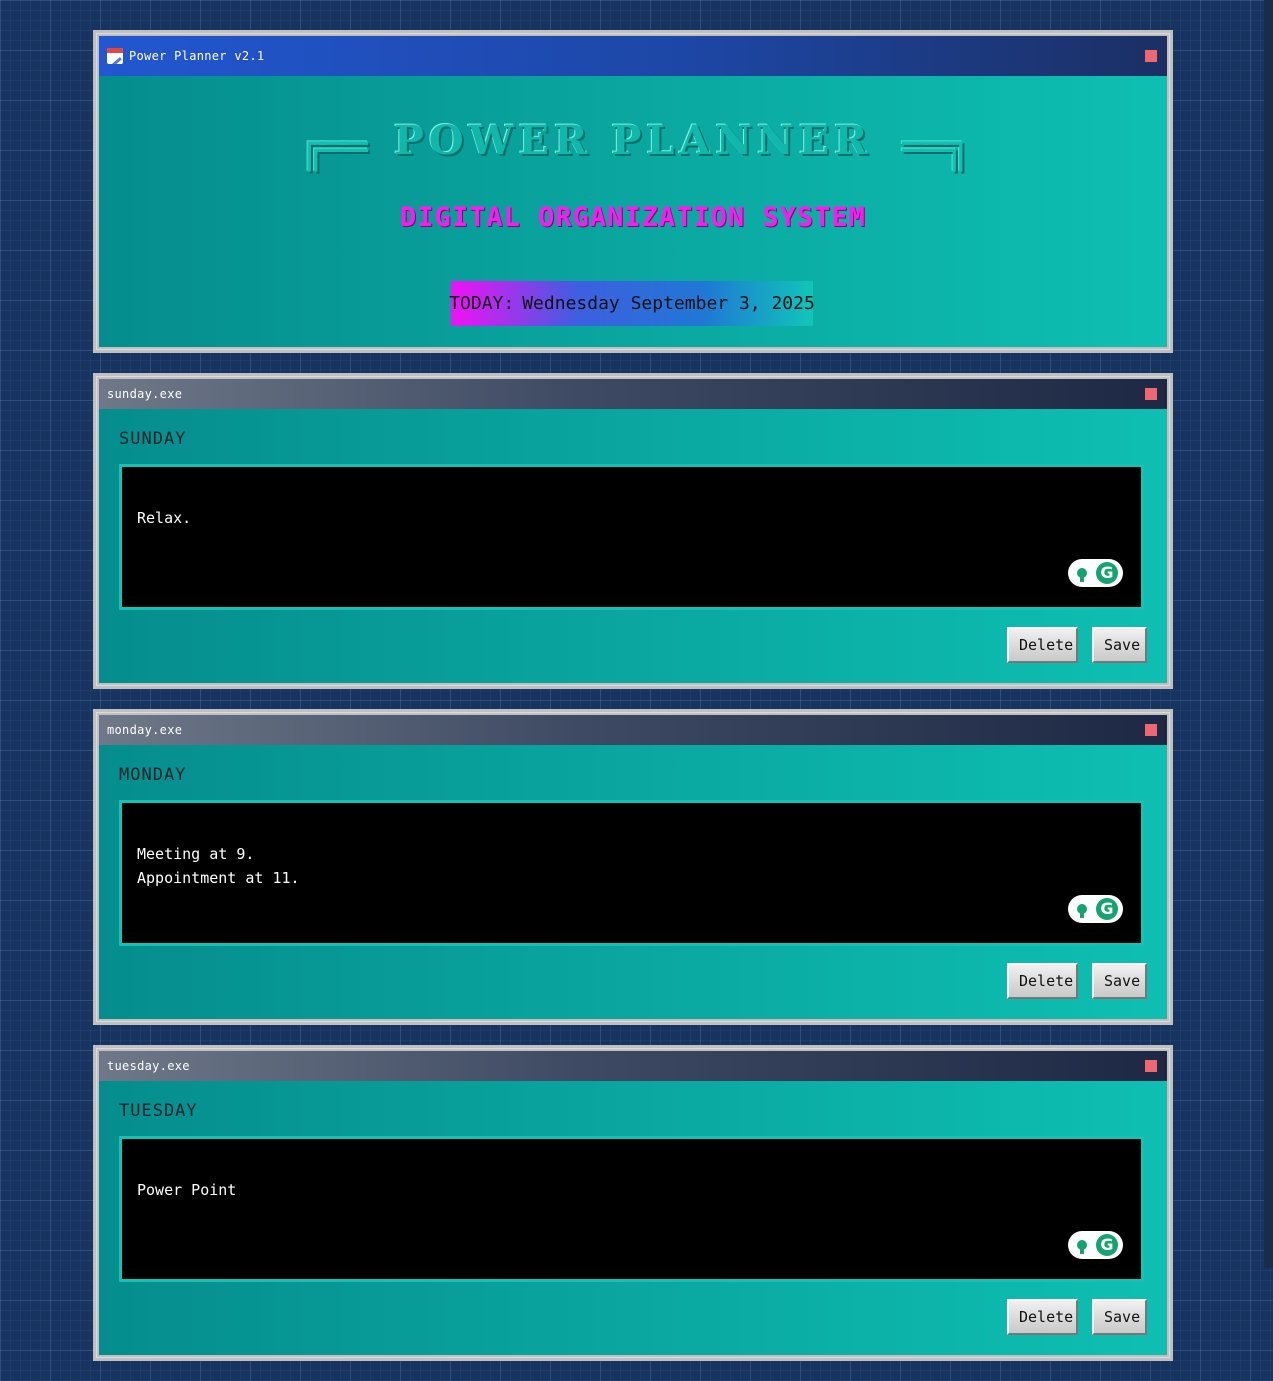 The image size is (1273, 1381). Describe the element at coordinates (115, 56) in the screenshot. I see `calendar-icon` at that location.